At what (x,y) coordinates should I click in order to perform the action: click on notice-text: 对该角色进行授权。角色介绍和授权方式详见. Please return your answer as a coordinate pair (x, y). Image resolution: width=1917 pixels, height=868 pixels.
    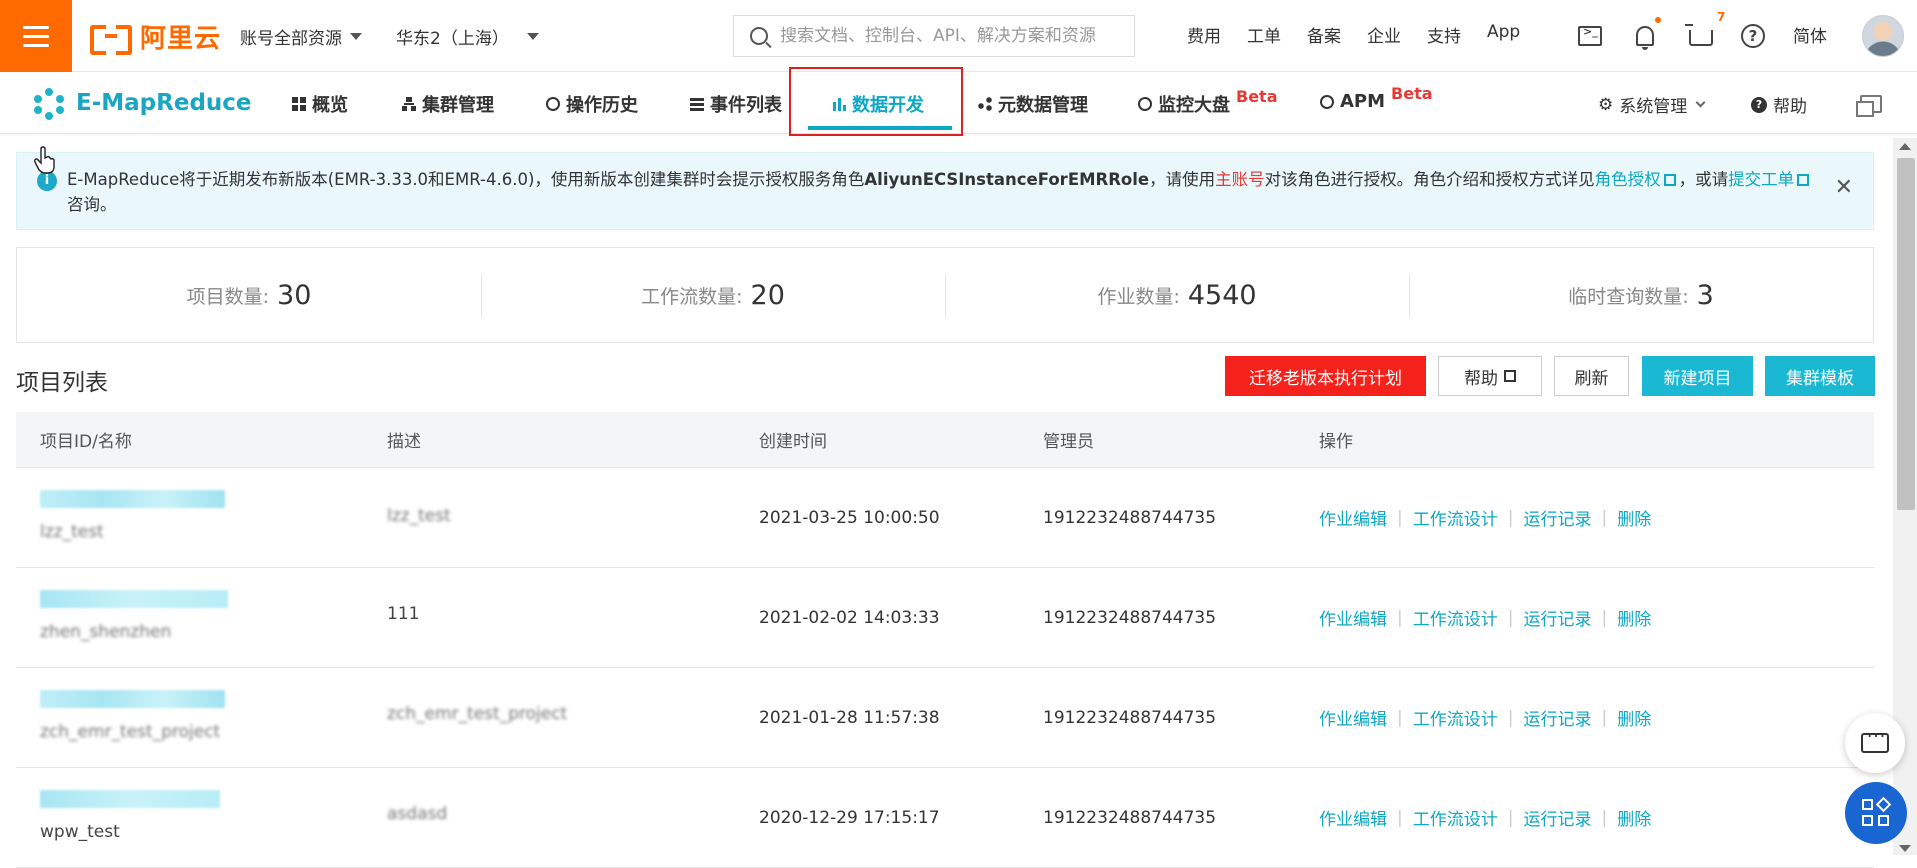
    Looking at the image, I should click on (1429, 179).